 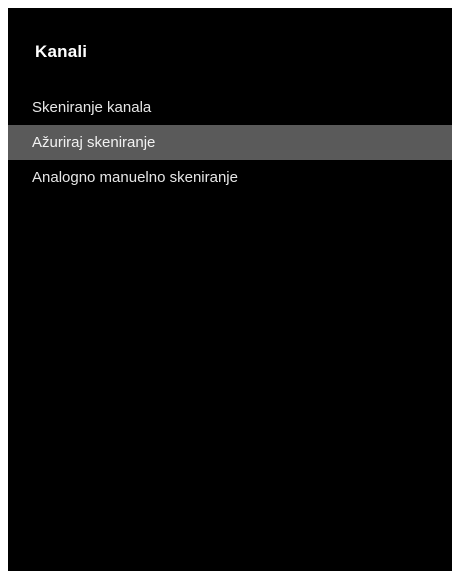 What do you see at coordinates (61, 51) in the screenshot?
I see `menu-title: Kanali` at bounding box center [61, 51].